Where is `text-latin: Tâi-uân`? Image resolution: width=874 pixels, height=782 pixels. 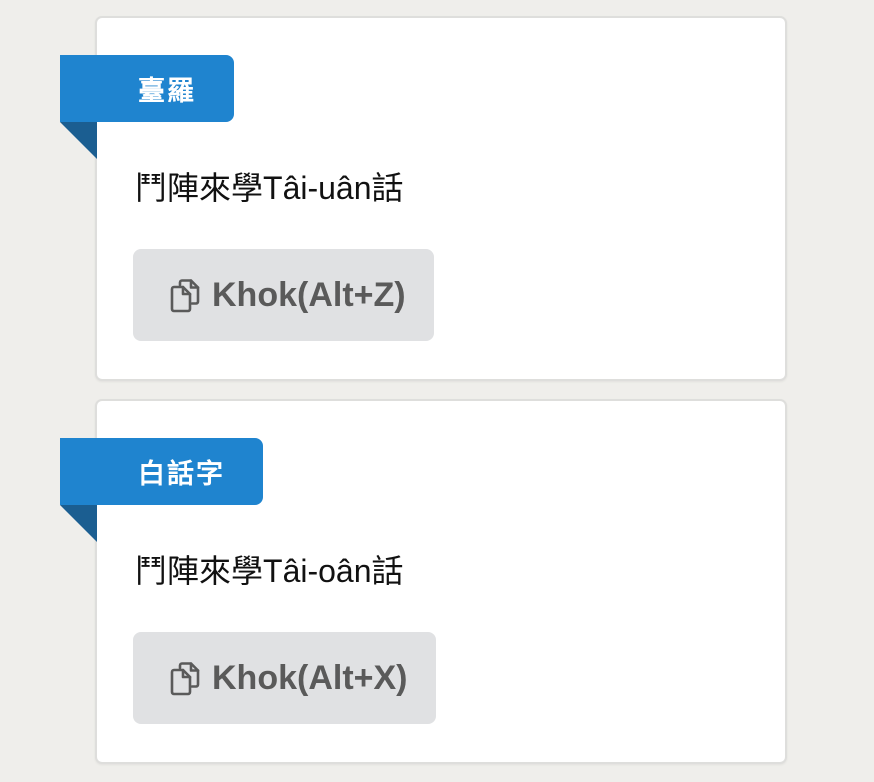
text-latin: Tâi-uân is located at coordinates (317, 188).